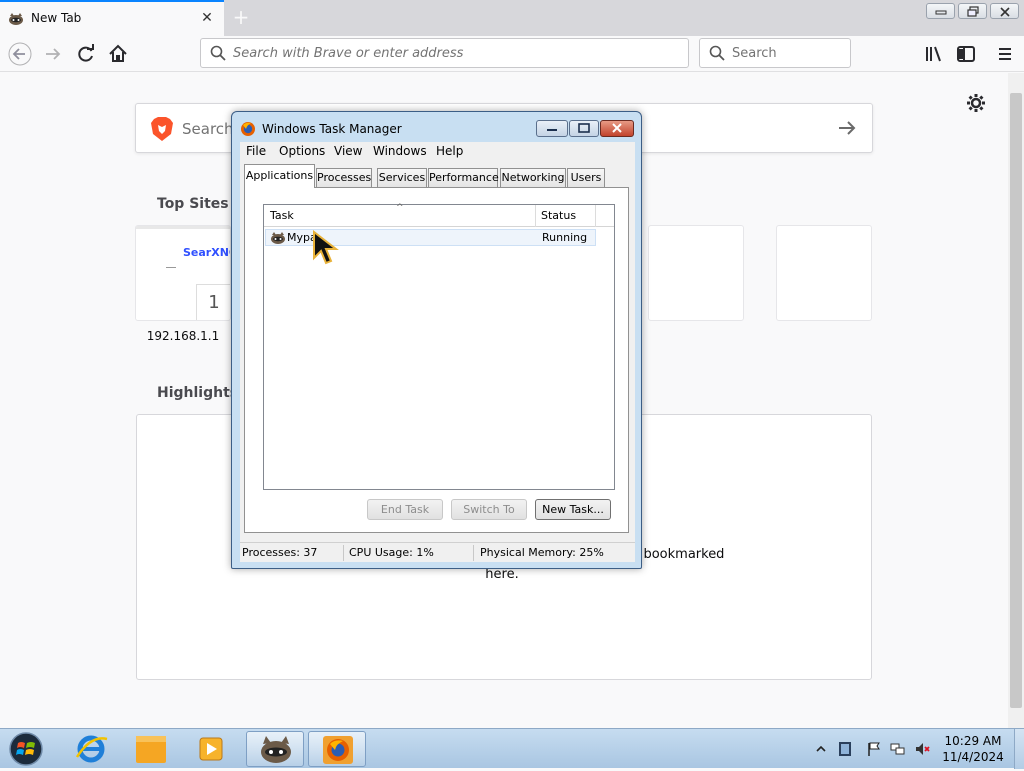  I want to click on tm-menu-bar: File Options View Windows Help, so click(437, 151).